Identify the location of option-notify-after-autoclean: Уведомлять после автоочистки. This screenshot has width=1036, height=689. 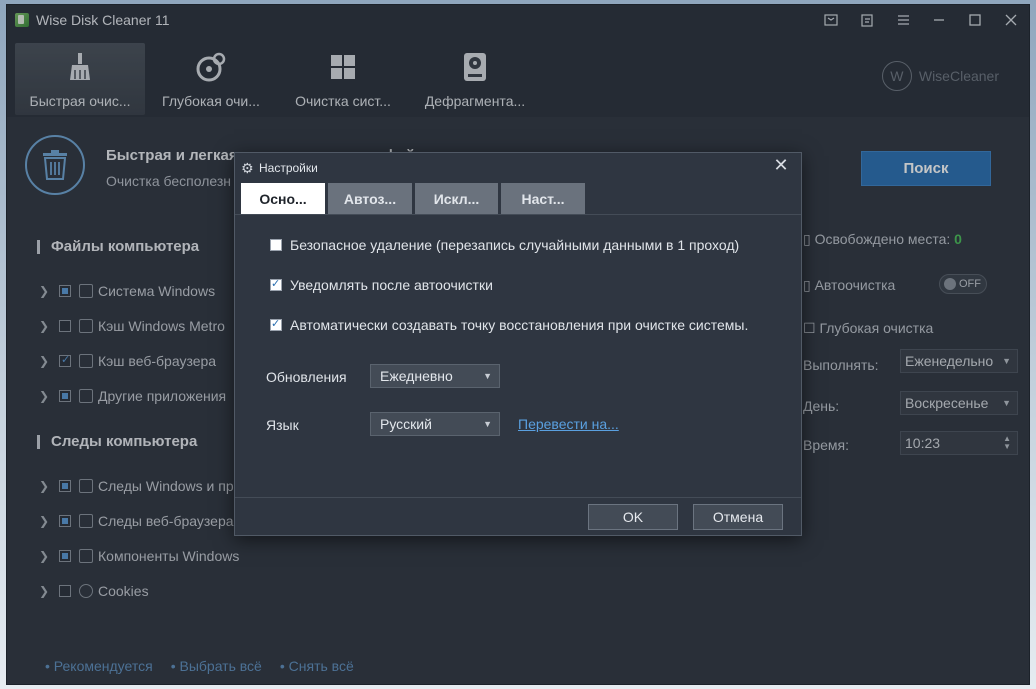
(381, 285).